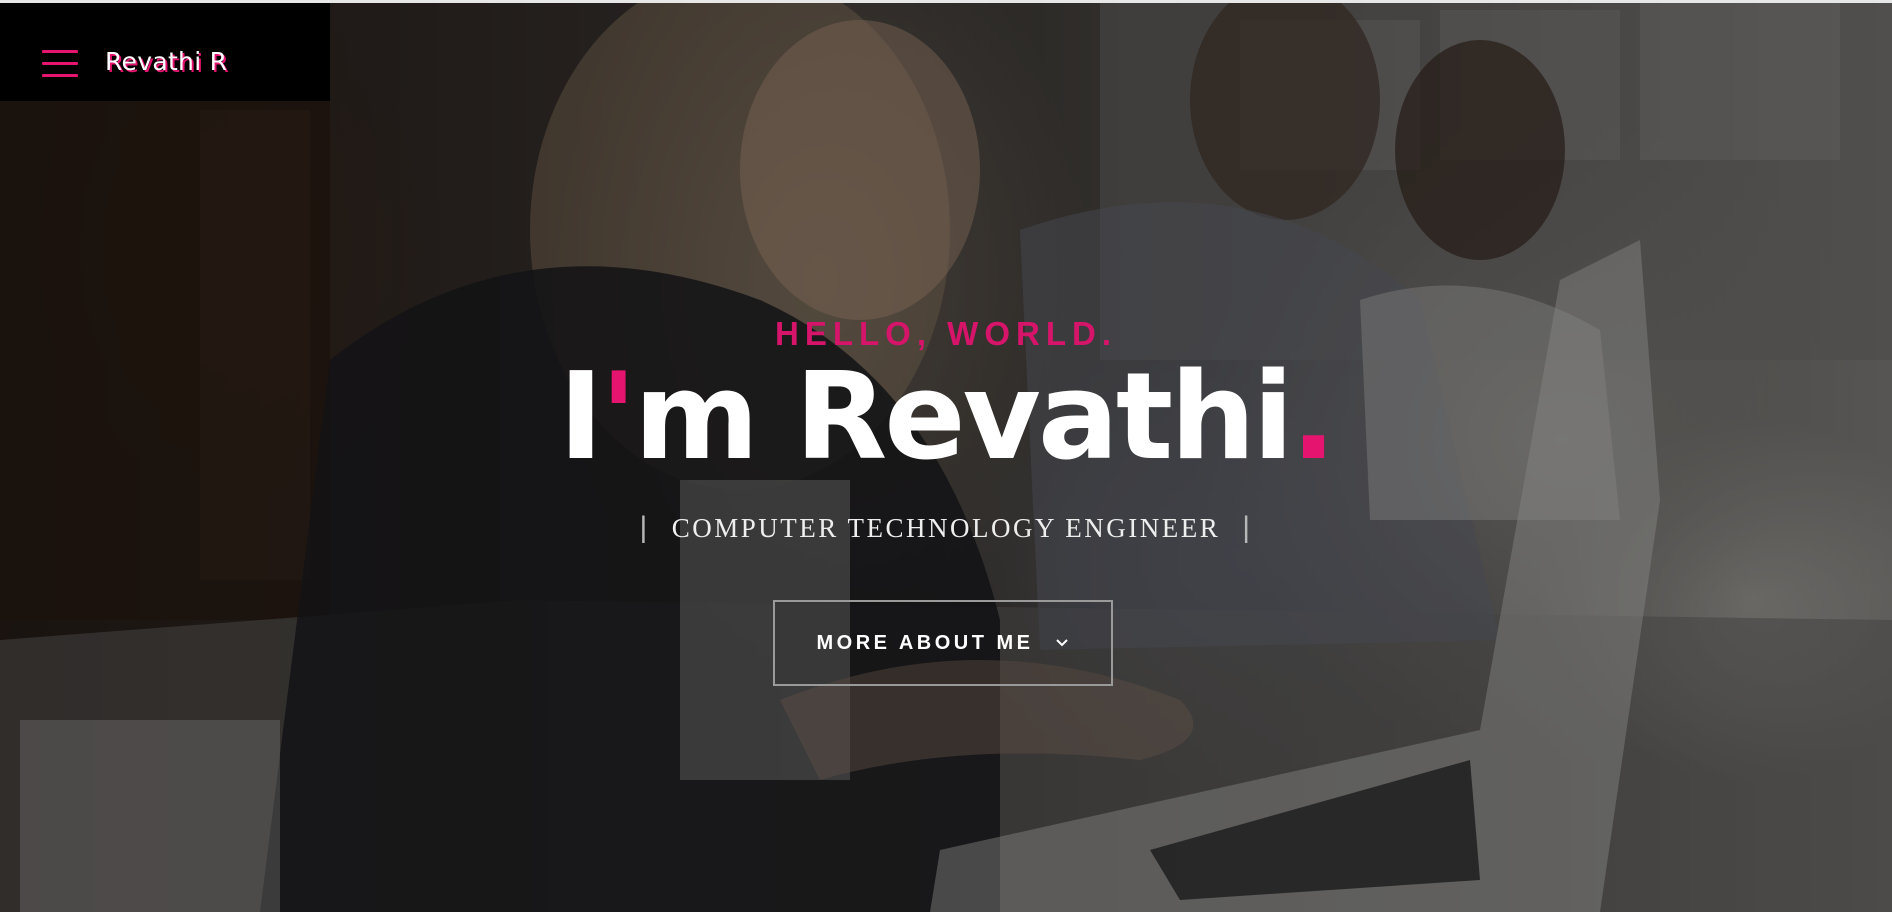 The height and width of the screenshot is (912, 1892). What do you see at coordinates (964, 417) in the screenshot?
I see `headline-name: m Revathi` at bounding box center [964, 417].